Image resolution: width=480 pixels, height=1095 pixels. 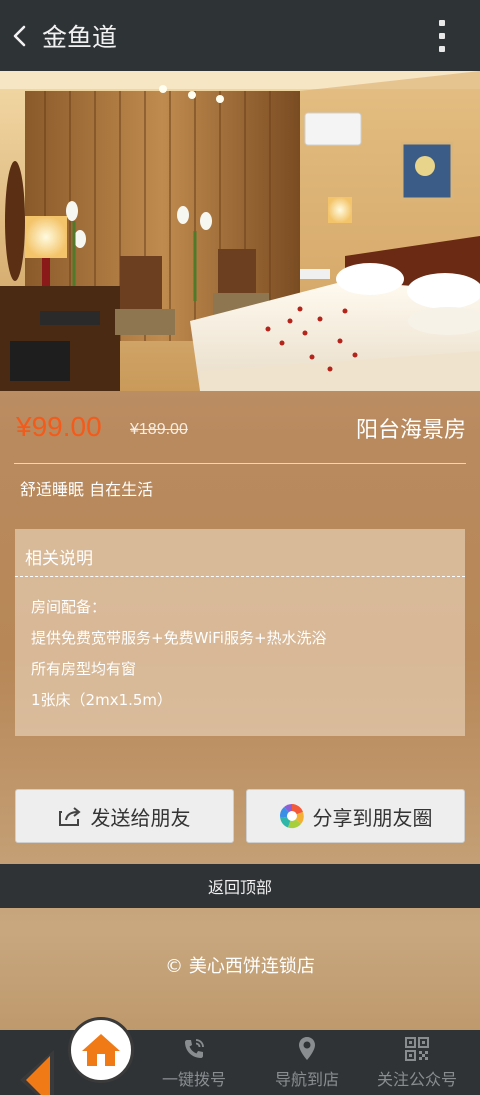 I want to click on back-button, so click(x=20, y=35).